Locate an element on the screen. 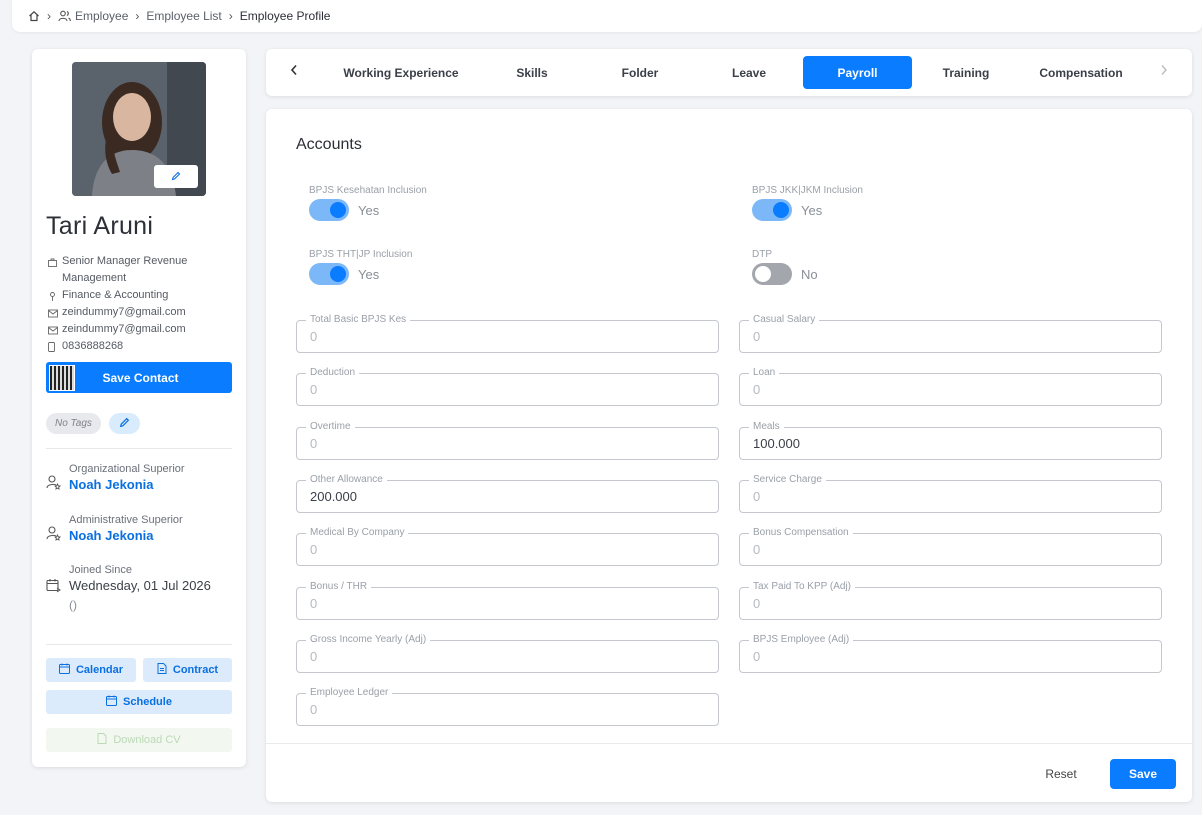 The width and height of the screenshot is (1202, 815). gross-income-value: 0 is located at coordinates (314, 656).